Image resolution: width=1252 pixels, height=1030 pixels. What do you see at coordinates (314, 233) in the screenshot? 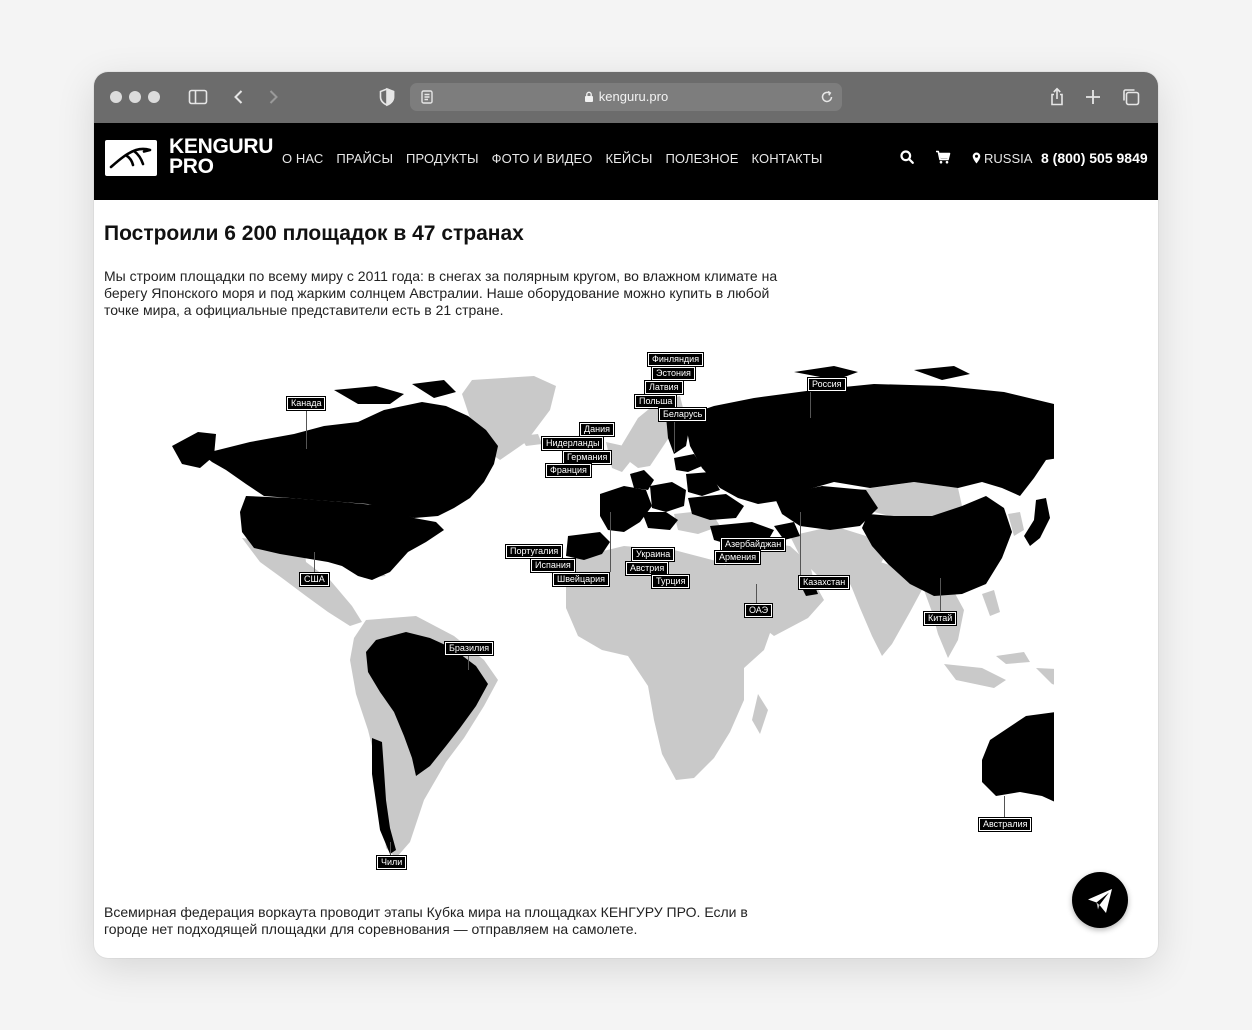
I see `page-title: Построили 6 200 площадок в 47 странах` at bounding box center [314, 233].